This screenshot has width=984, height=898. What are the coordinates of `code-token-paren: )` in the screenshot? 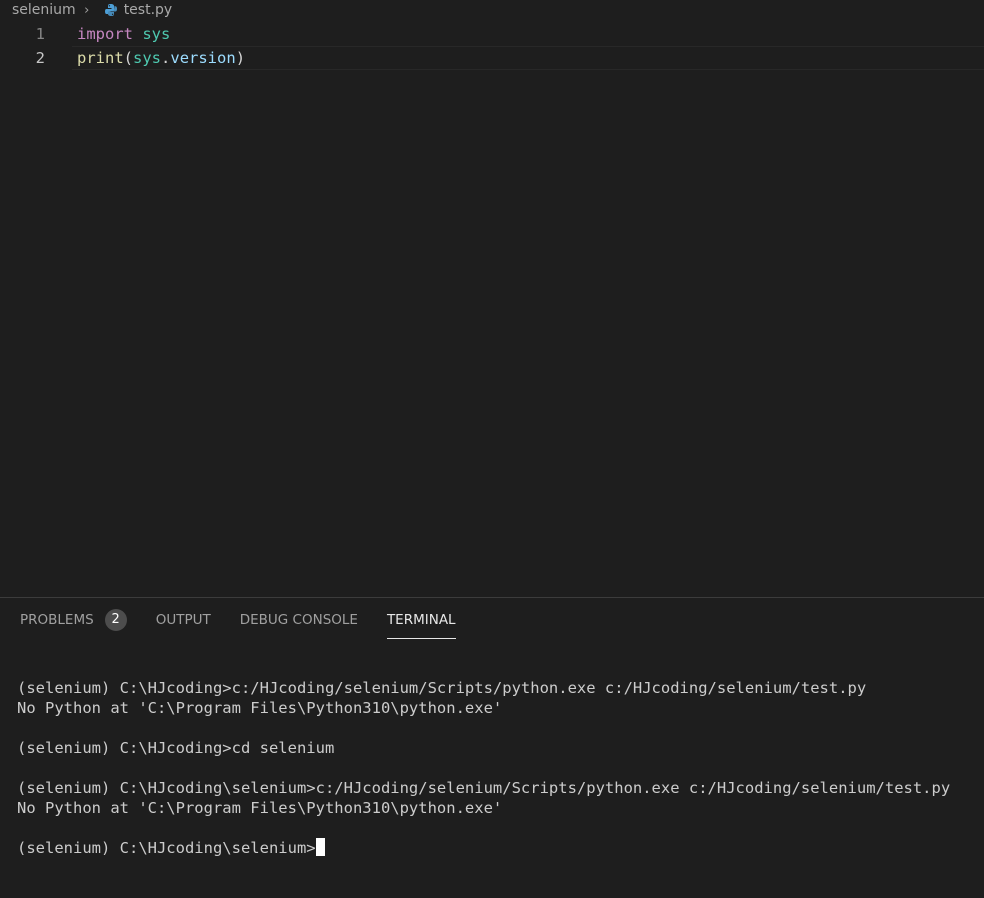 It's located at (240, 58).